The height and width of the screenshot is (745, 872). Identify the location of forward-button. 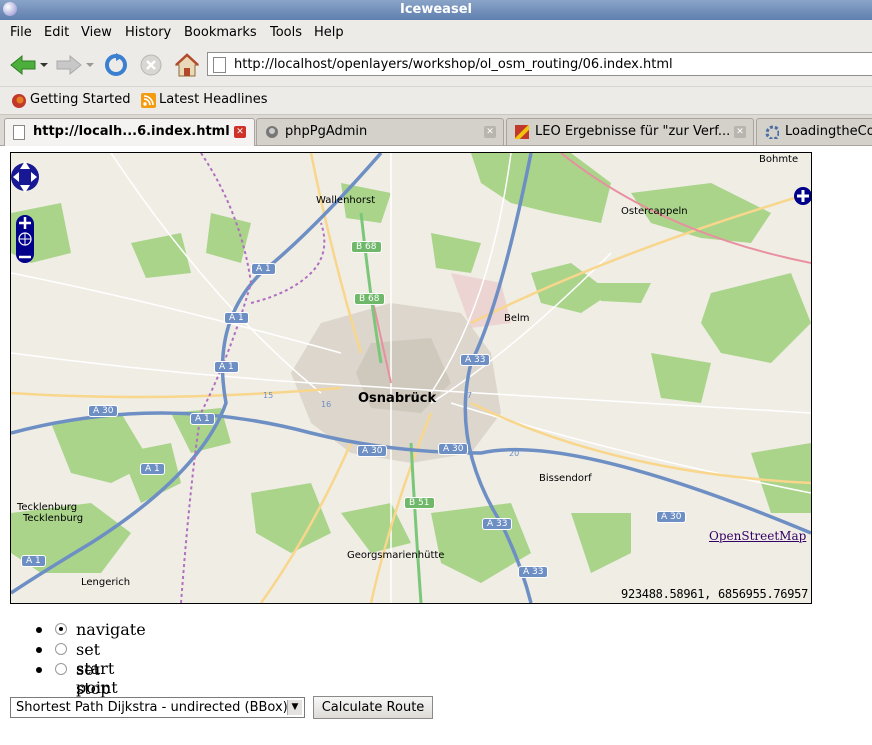
(69, 65).